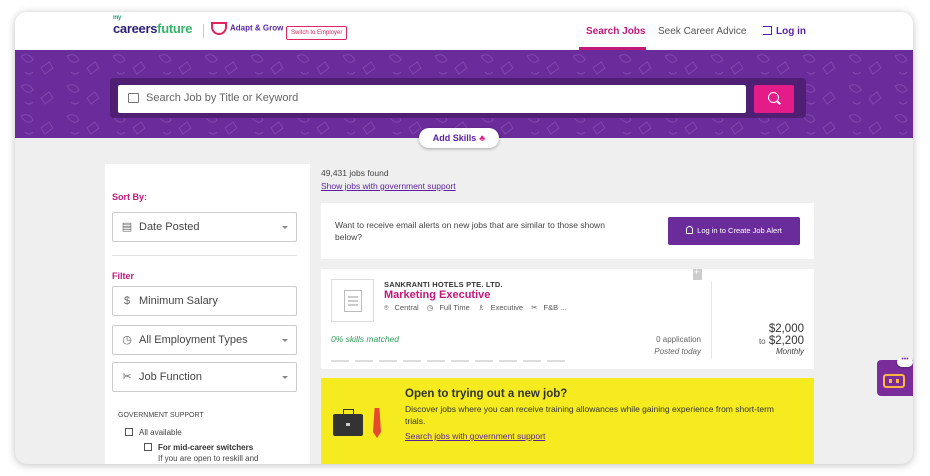 Image resolution: width=930 pixels, height=476 pixels. What do you see at coordinates (486, 394) in the screenshot?
I see `promo-heading: Open to trying out a new job?` at bounding box center [486, 394].